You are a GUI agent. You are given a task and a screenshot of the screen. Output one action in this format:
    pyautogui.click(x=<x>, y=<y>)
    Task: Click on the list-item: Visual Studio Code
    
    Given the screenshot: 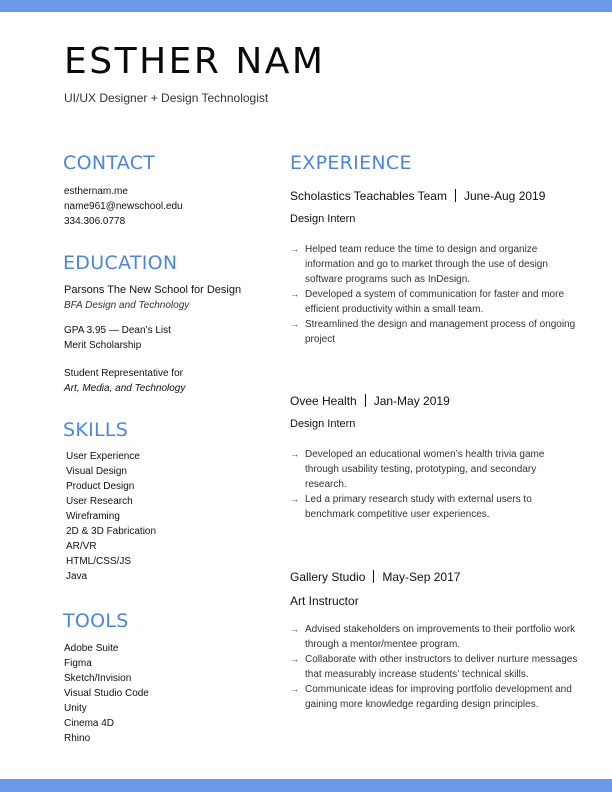 What is the action you would take?
    pyautogui.click(x=106, y=693)
    